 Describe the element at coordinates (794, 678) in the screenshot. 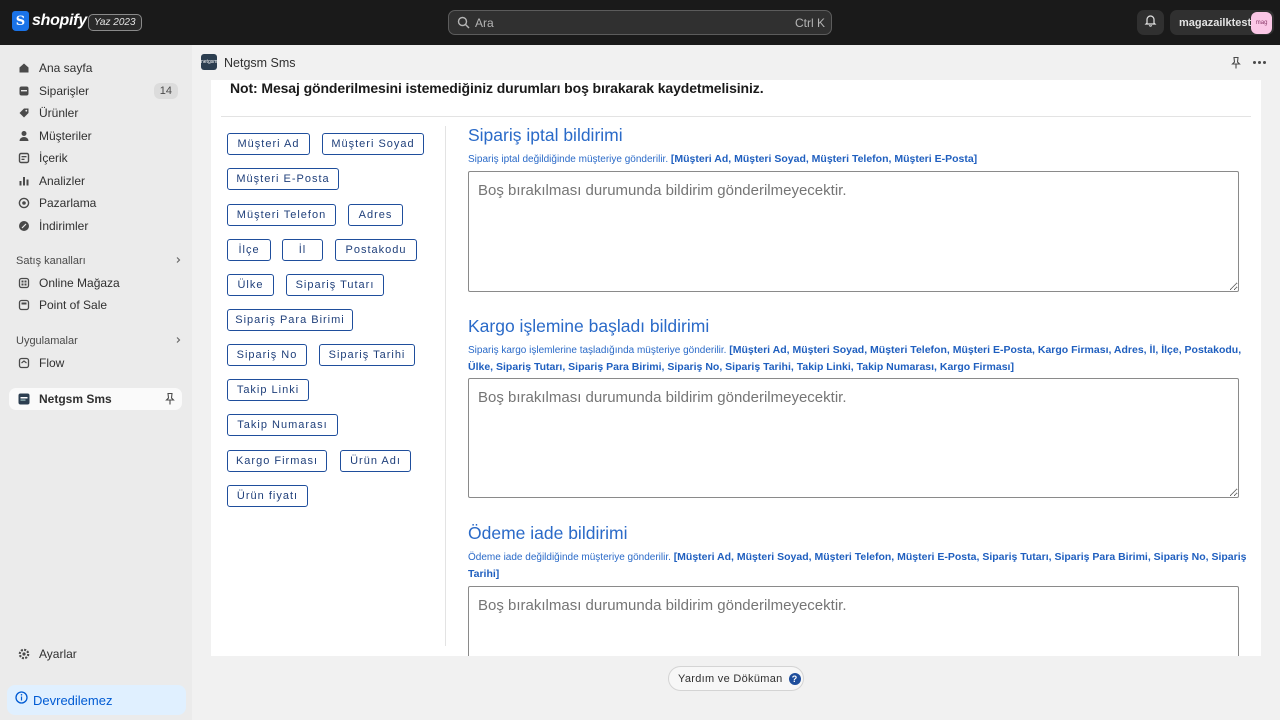

I see `question-icon: ?` at that location.